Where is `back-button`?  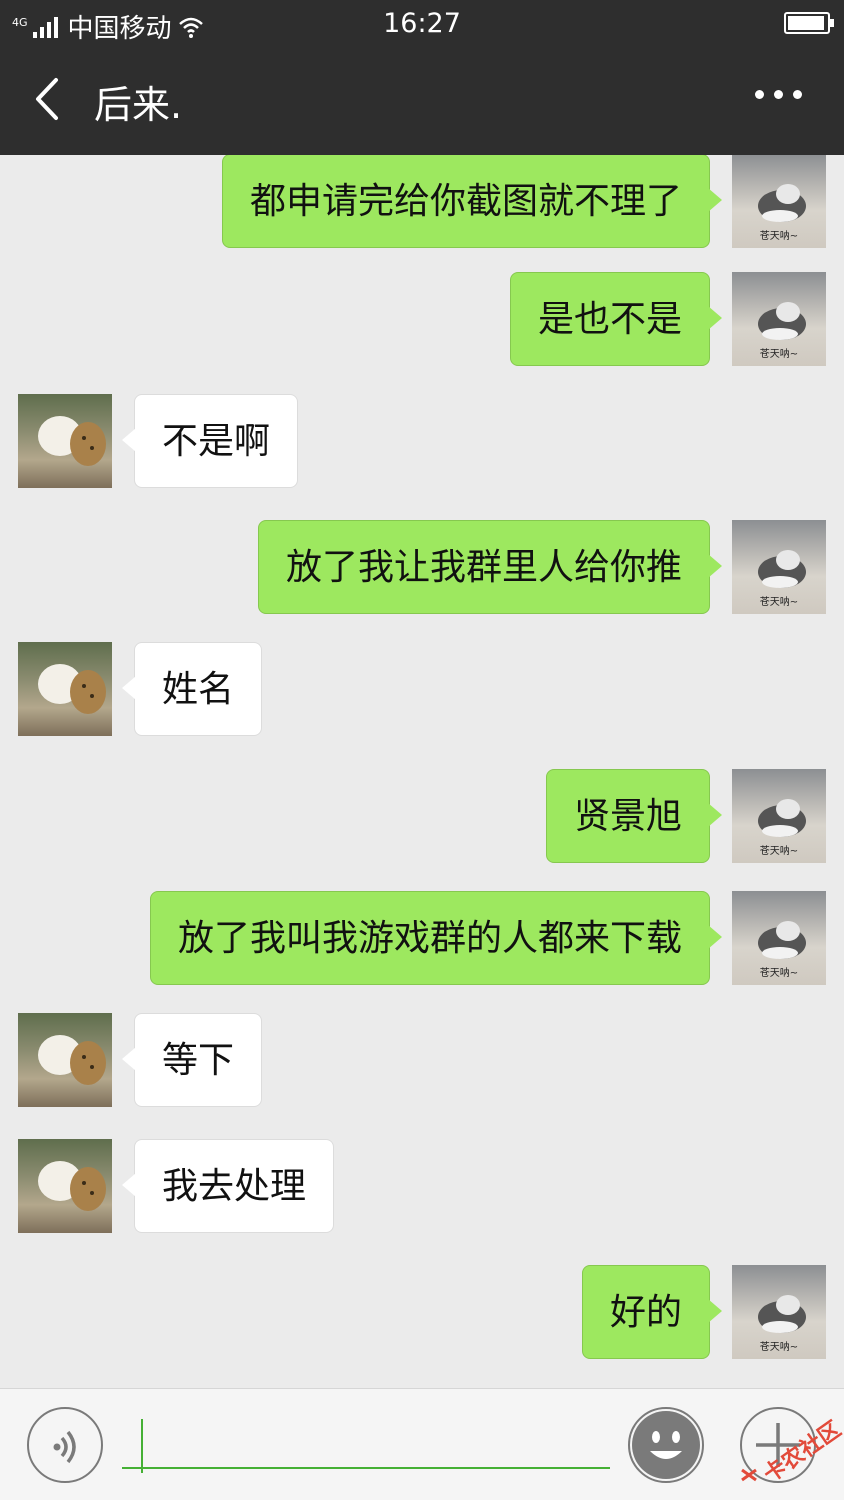
back-button is located at coordinates (48, 99).